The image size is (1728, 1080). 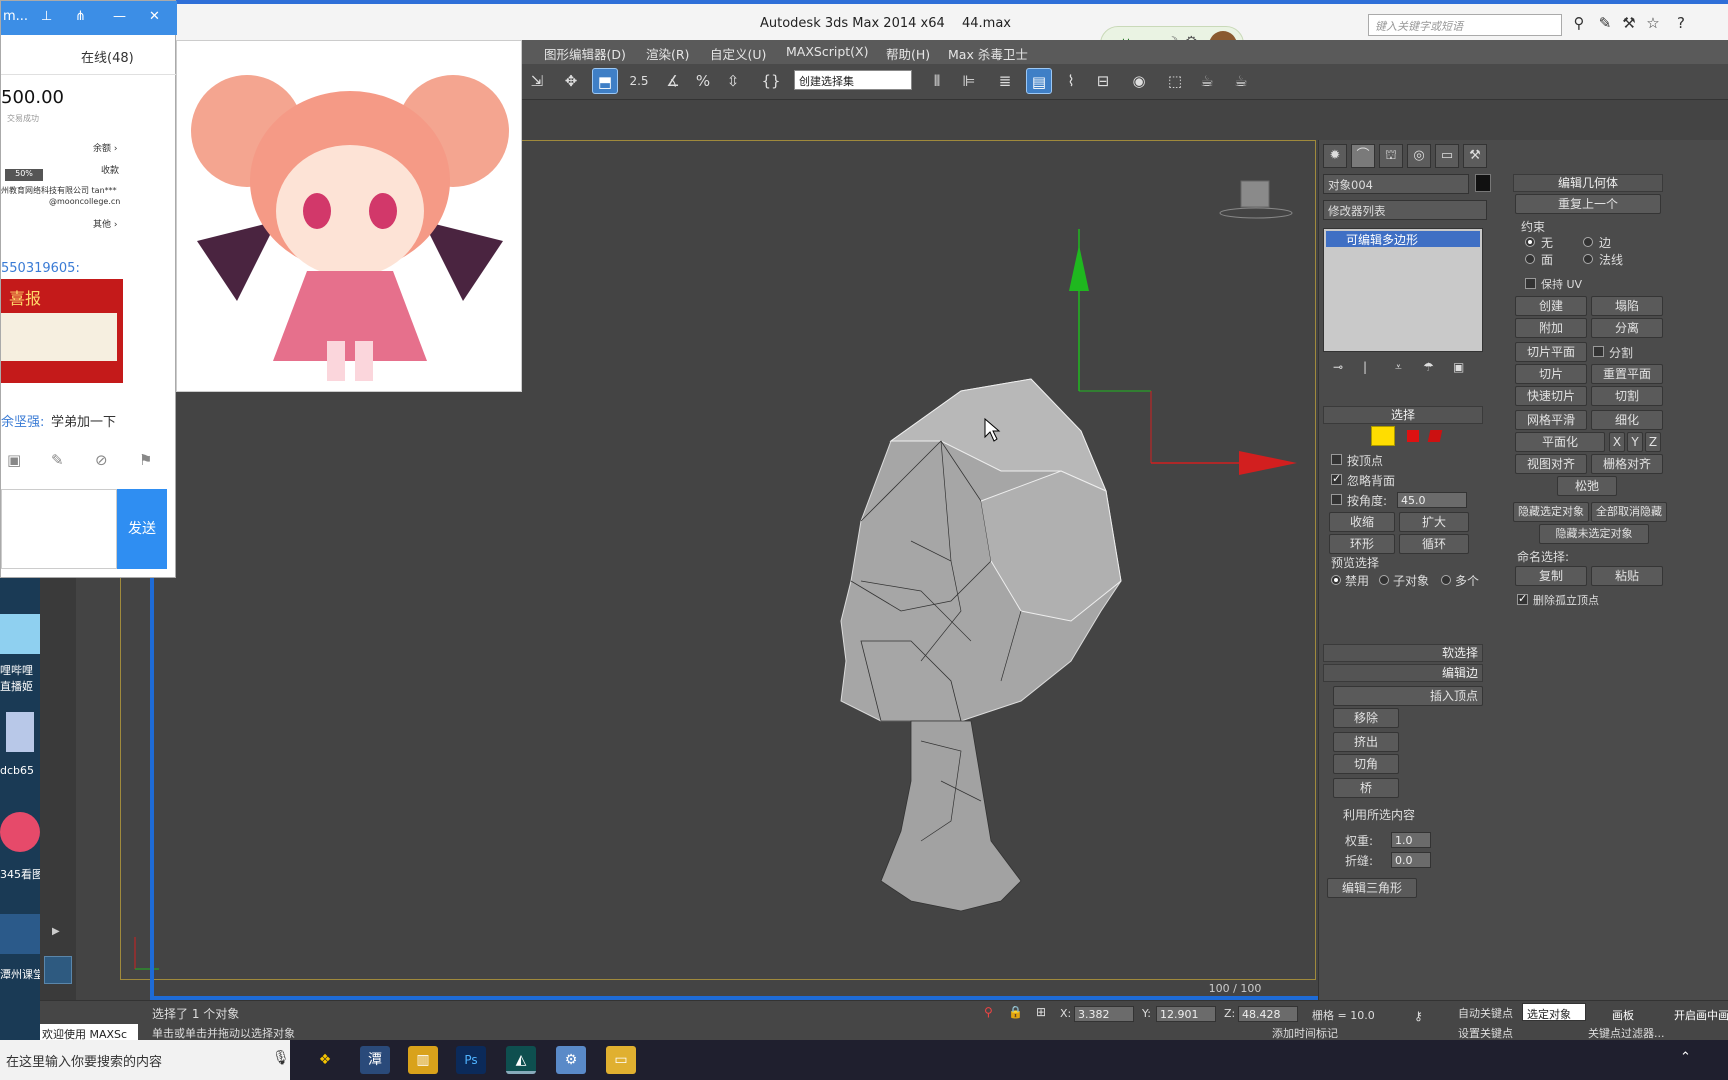 I want to click on unhide-all-button: 全部取消隐藏, so click(x=1629, y=512).